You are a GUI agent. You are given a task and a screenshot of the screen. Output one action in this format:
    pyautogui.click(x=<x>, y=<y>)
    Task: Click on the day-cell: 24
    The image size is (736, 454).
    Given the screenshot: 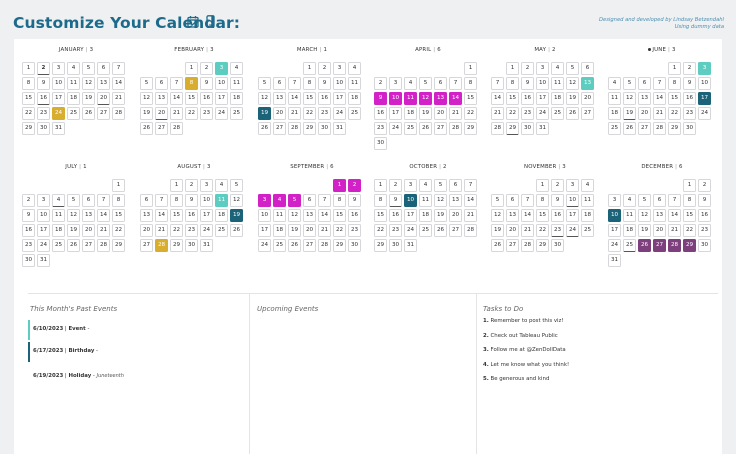 What is the action you would take?
    pyautogui.click(x=221, y=113)
    